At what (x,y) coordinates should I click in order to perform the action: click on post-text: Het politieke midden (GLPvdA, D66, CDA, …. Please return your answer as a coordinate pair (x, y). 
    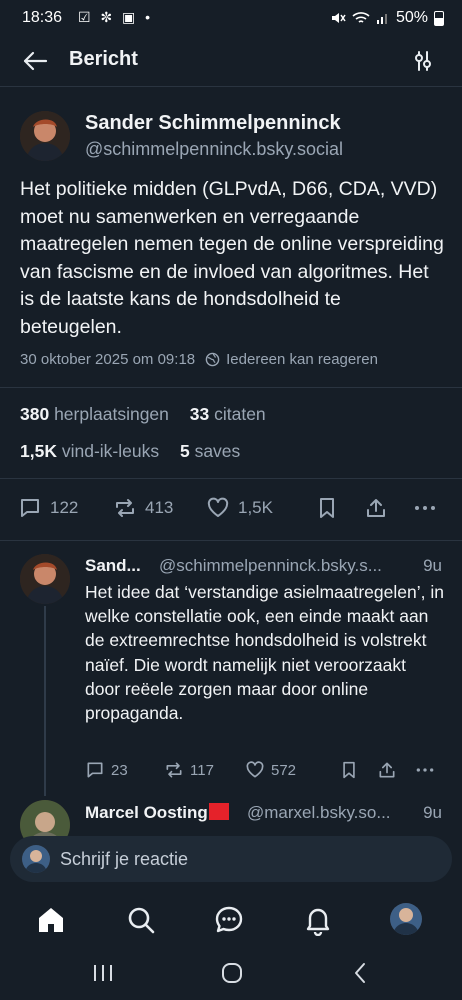
    Looking at the image, I should click on (232, 258).